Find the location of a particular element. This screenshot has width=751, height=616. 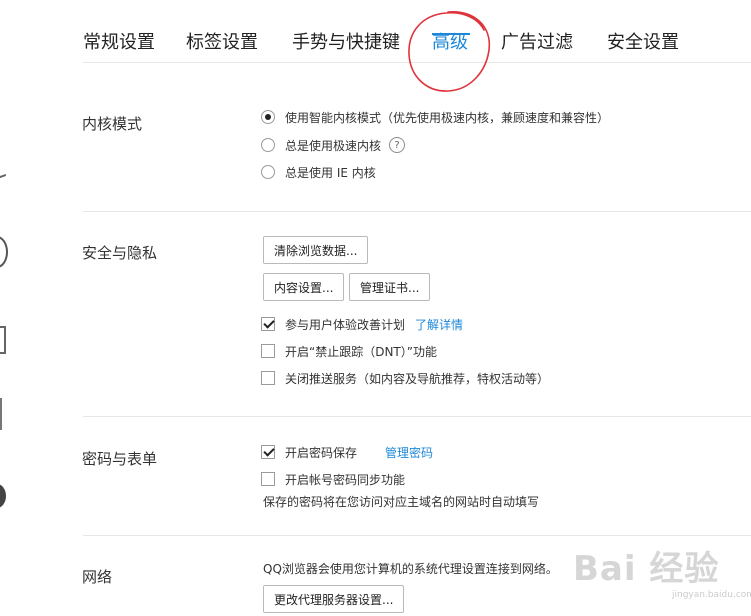

gear-icon is located at coordinates (3, 496).